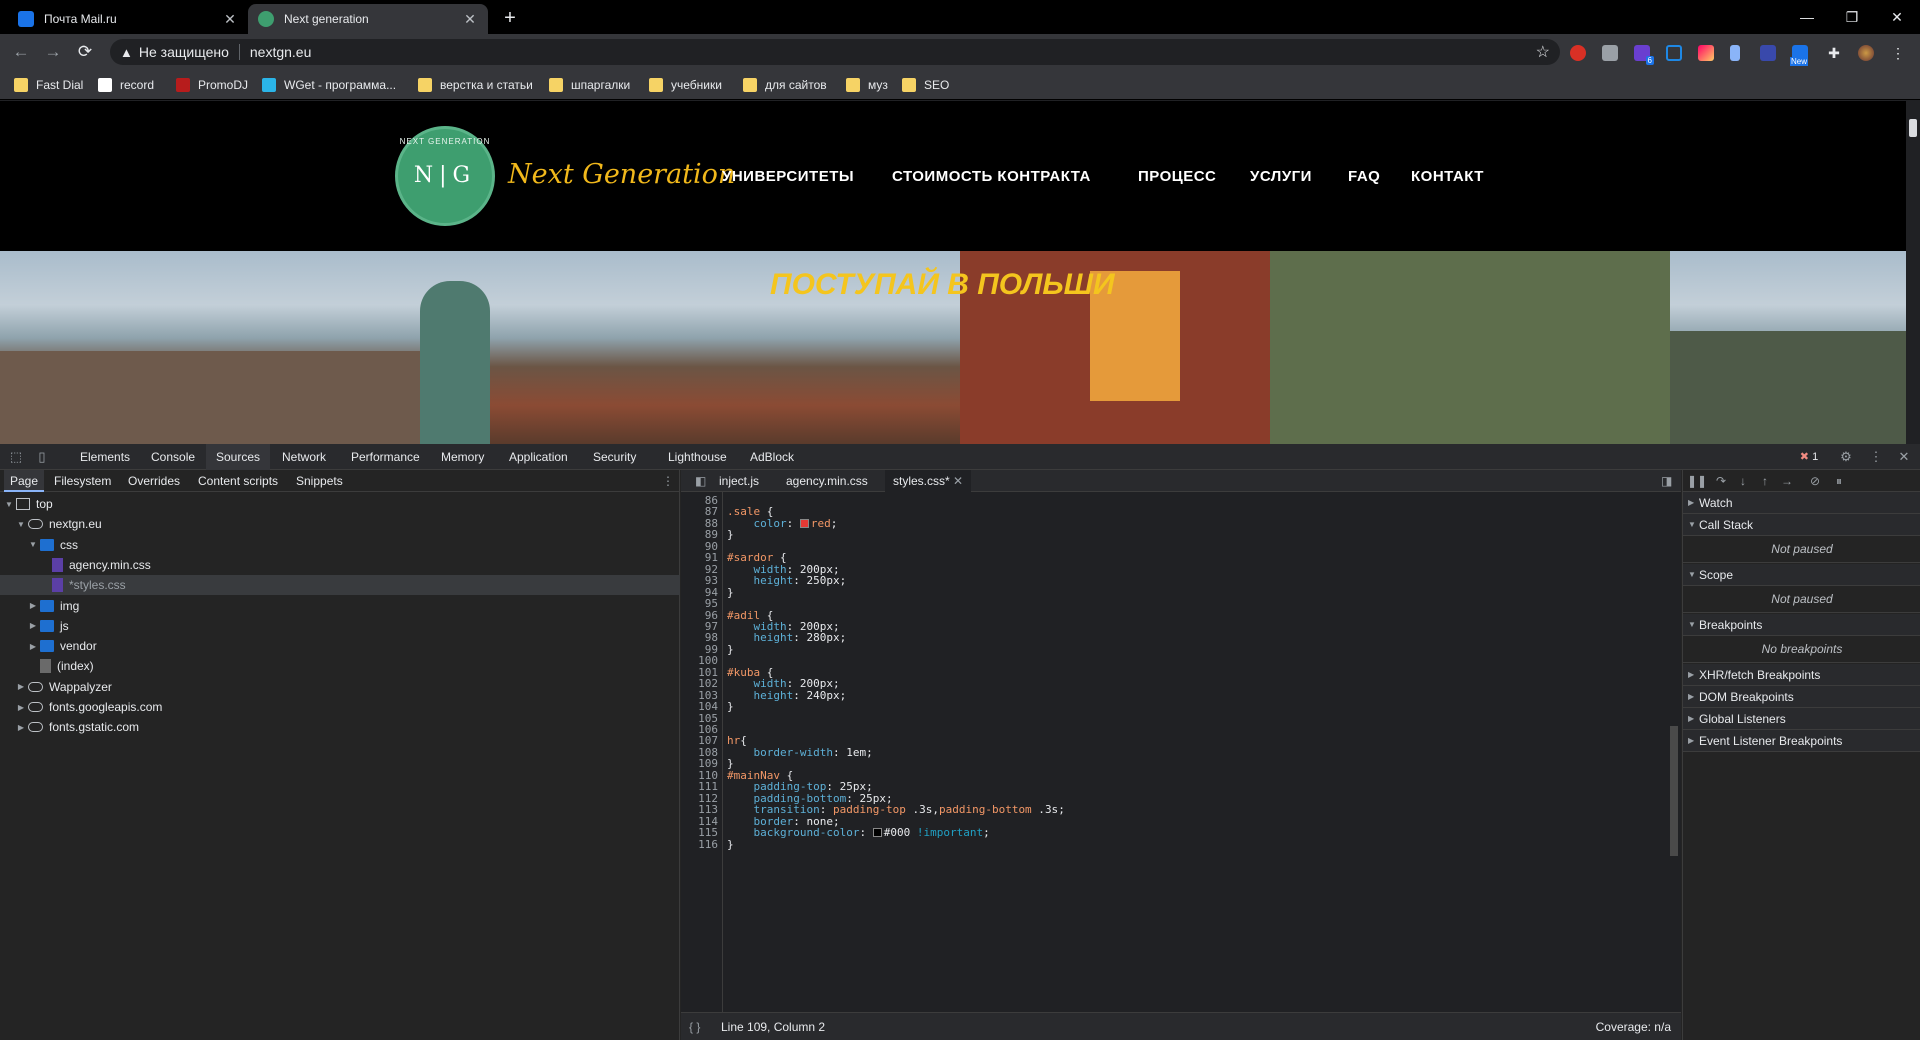 The height and width of the screenshot is (1040, 1920). What do you see at coordinates (1721, 481) in the screenshot?
I see `step-over-icon: ↷` at bounding box center [1721, 481].